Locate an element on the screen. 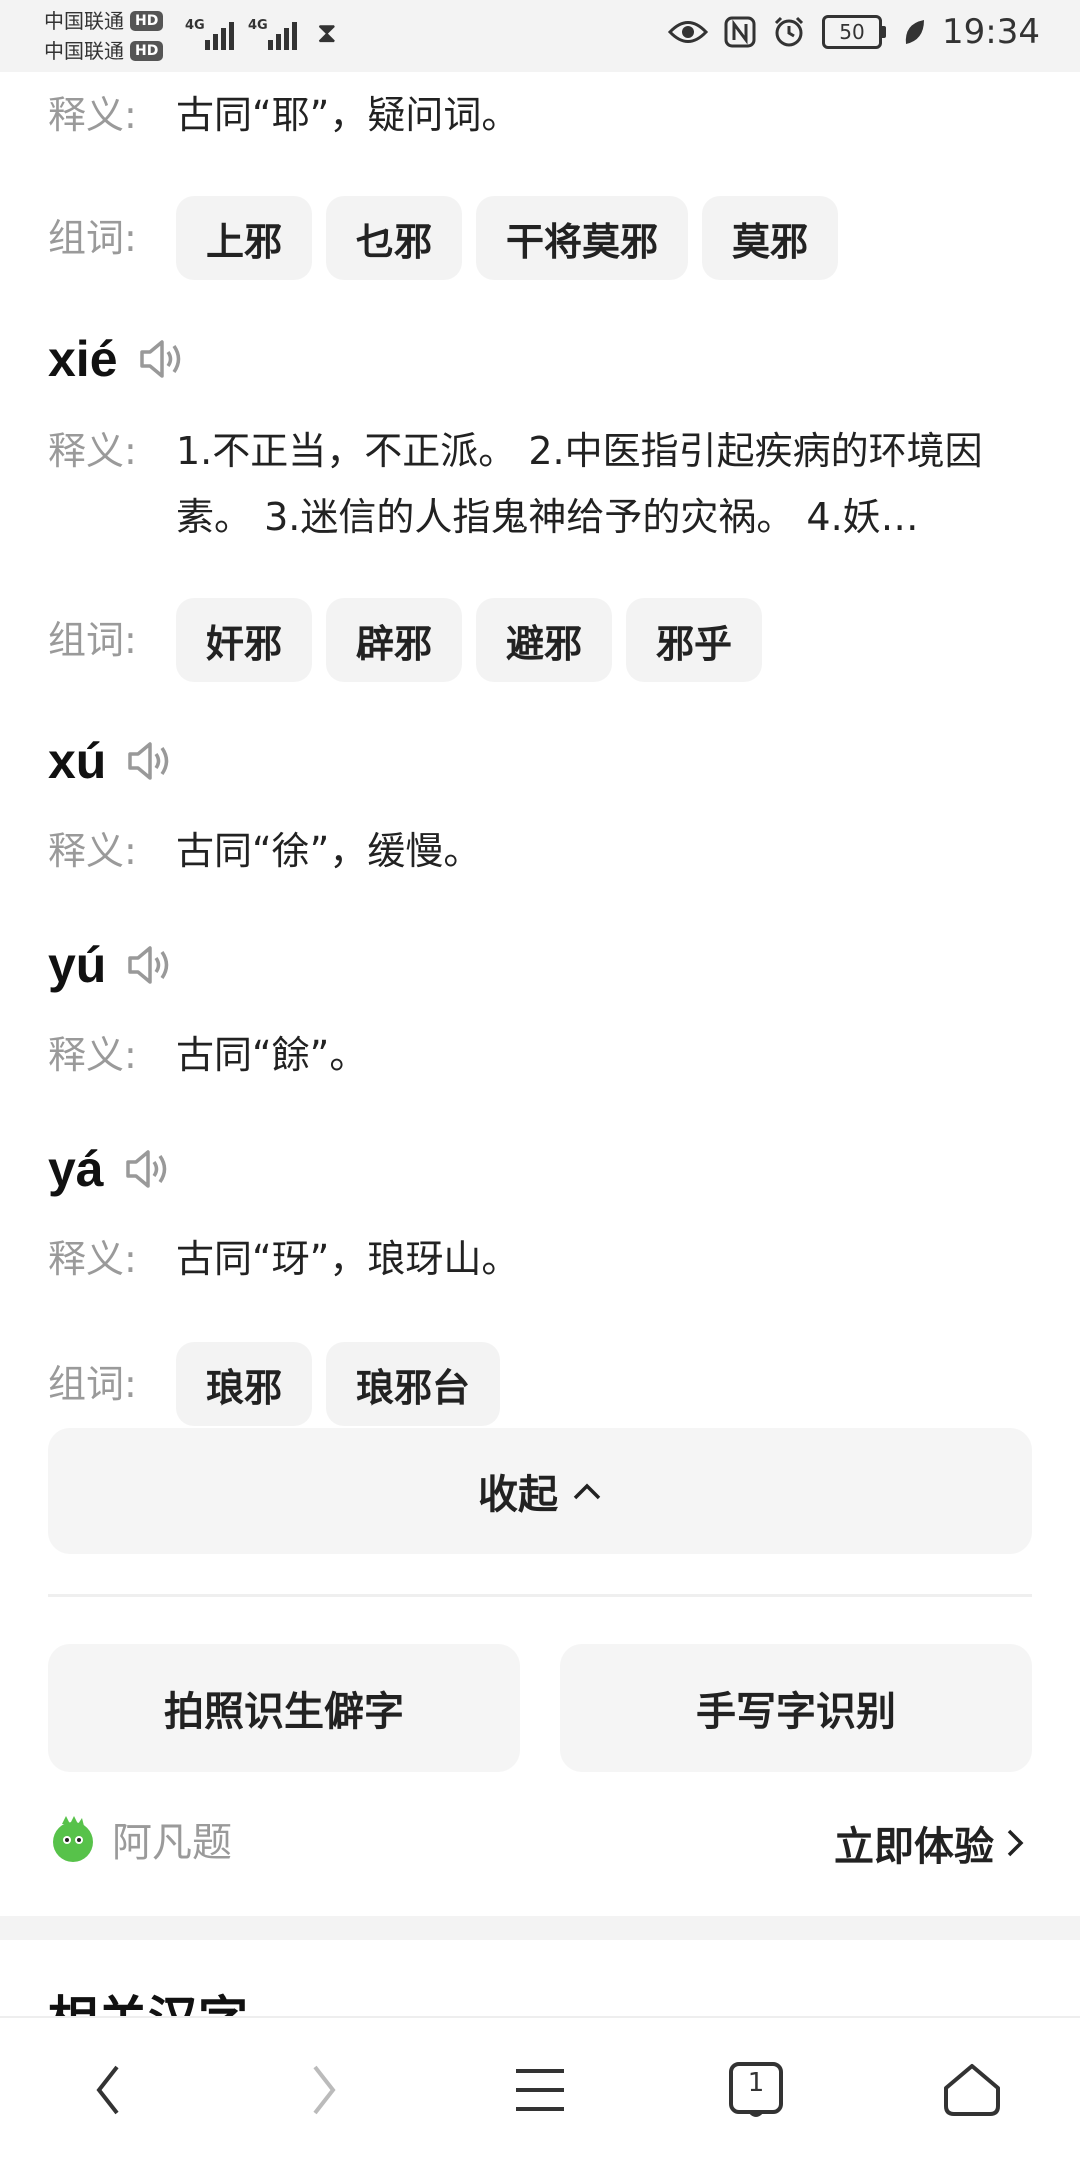 This screenshot has width=1080, height=2162. photo-recognize-button: 拍照识生僻字 is located at coordinates (284, 1708).